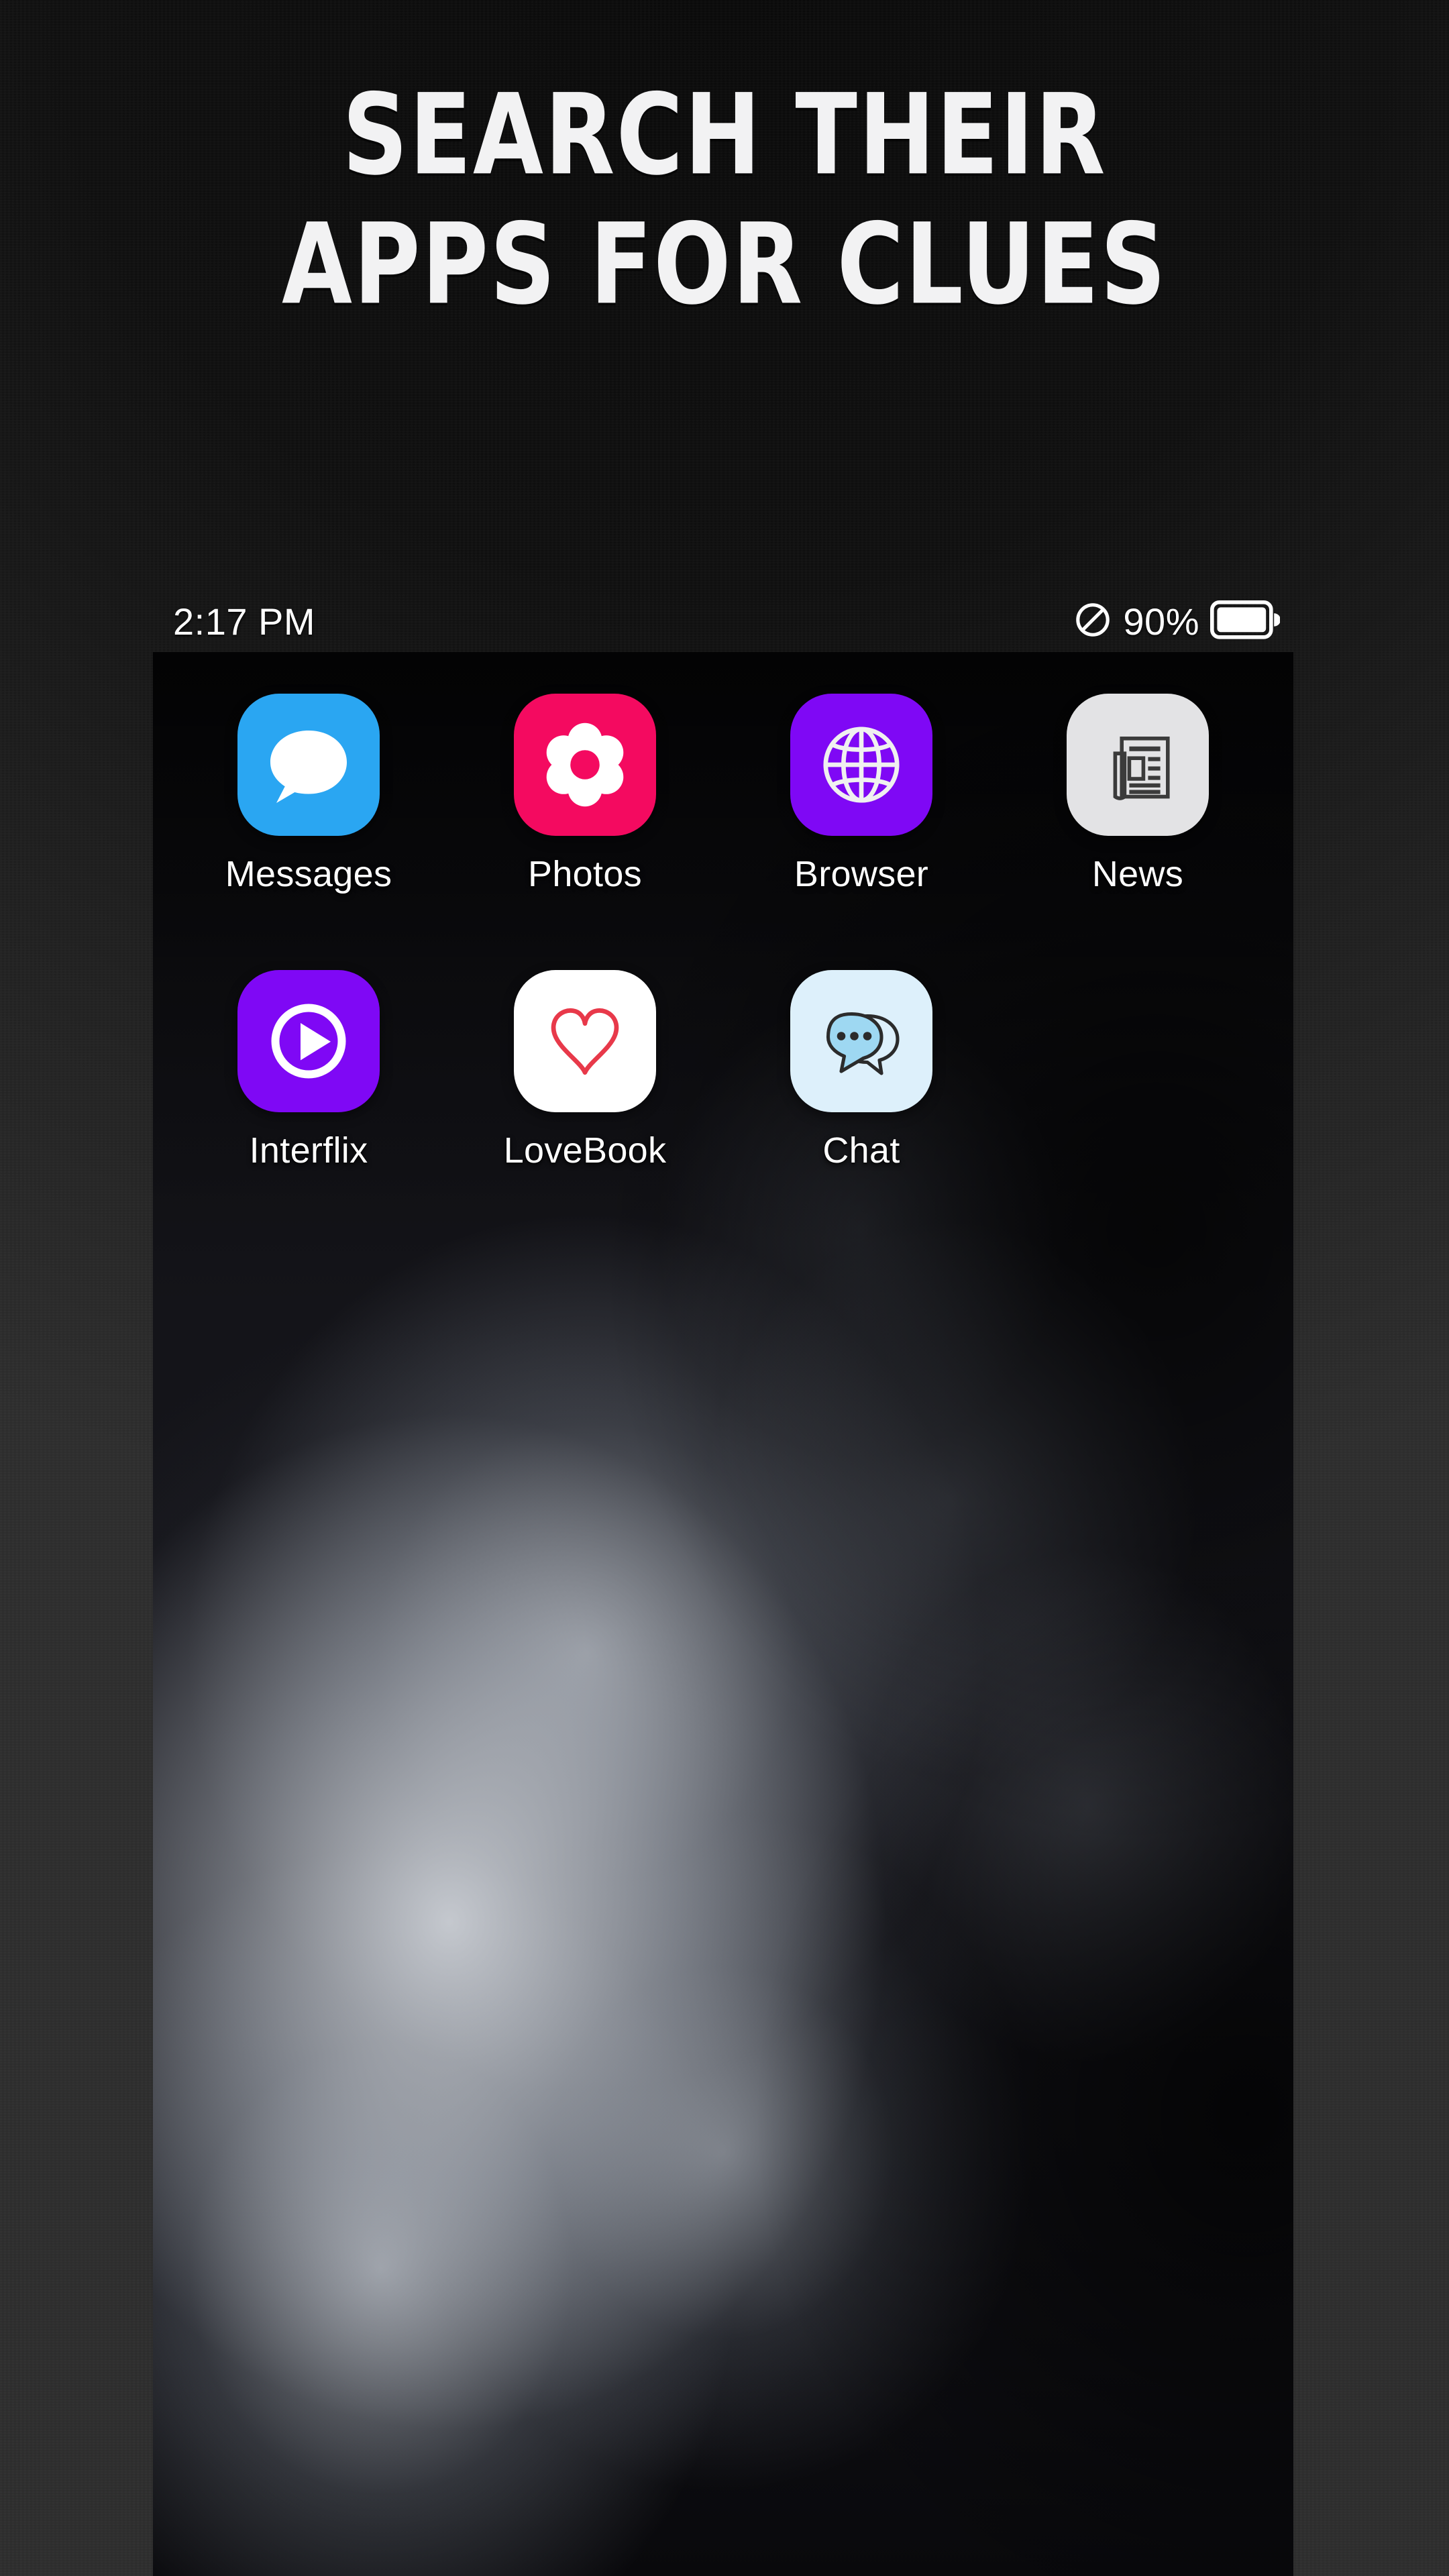 The width and height of the screenshot is (1449, 2576). What do you see at coordinates (1161, 621) in the screenshot?
I see `battery-percent-label: 90%` at bounding box center [1161, 621].